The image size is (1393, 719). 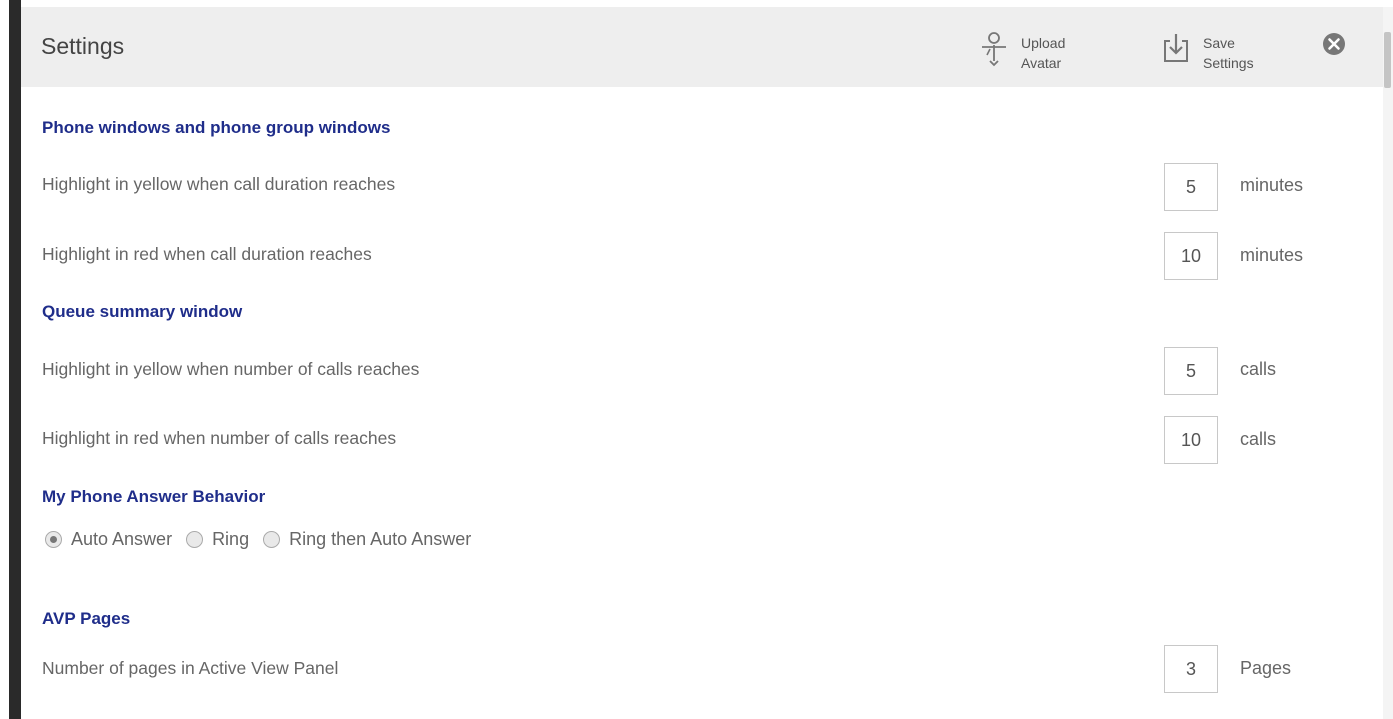 I want to click on avp-pages-input, so click(x=1191, y=669).